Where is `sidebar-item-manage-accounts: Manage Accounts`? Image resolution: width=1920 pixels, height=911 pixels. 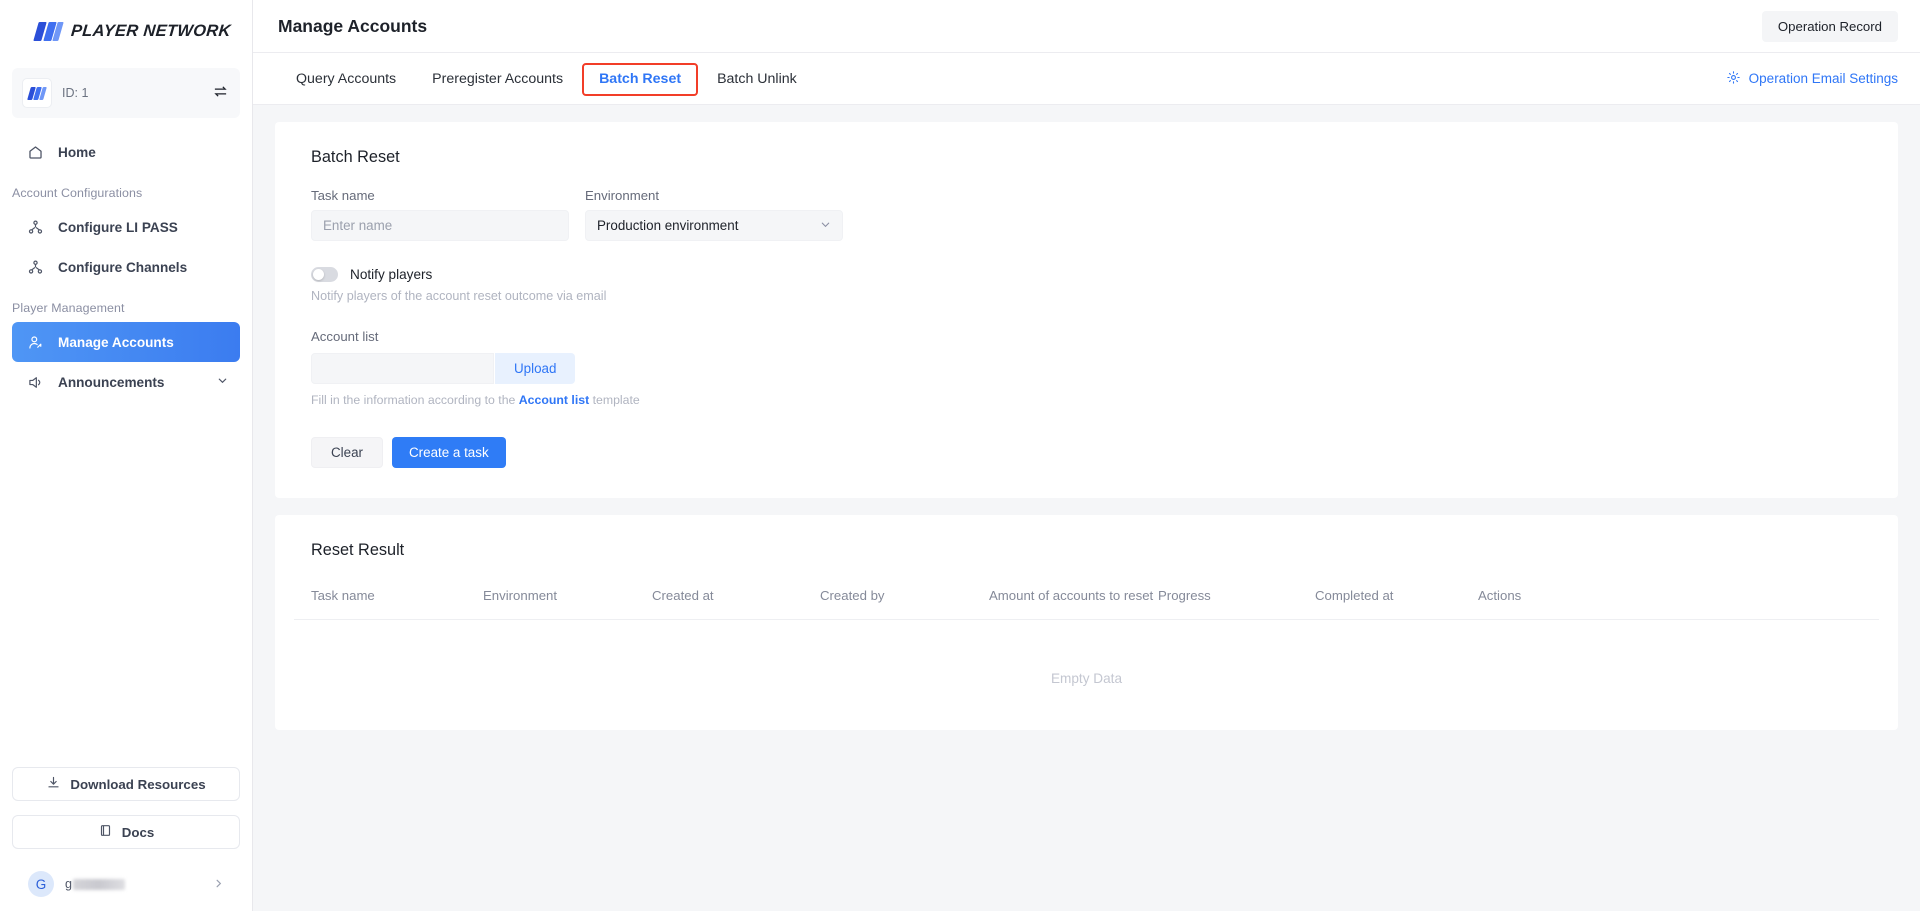 sidebar-item-manage-accounts: Manage Accounts is located at coordinates (126, 342).